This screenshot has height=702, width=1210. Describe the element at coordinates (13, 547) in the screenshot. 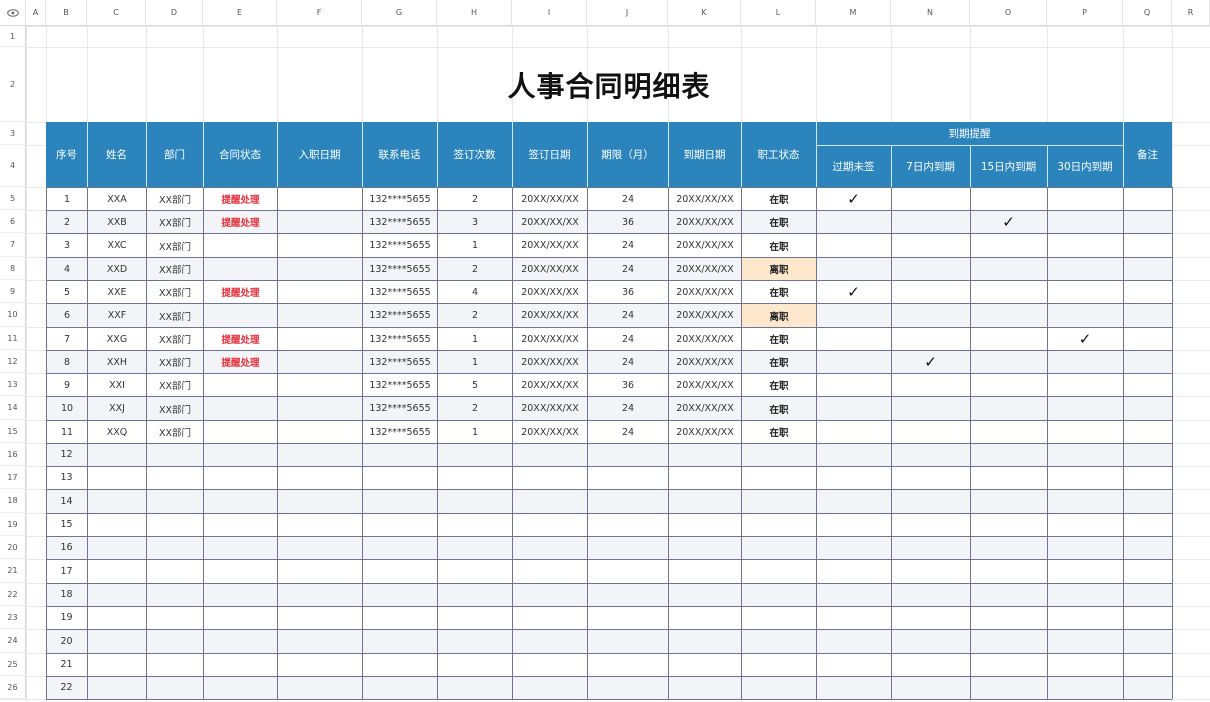

I see `row-header: 20` at that location.